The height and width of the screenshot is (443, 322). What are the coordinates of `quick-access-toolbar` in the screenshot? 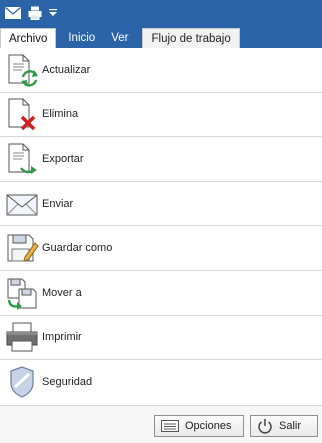 It's located at (31, 13).